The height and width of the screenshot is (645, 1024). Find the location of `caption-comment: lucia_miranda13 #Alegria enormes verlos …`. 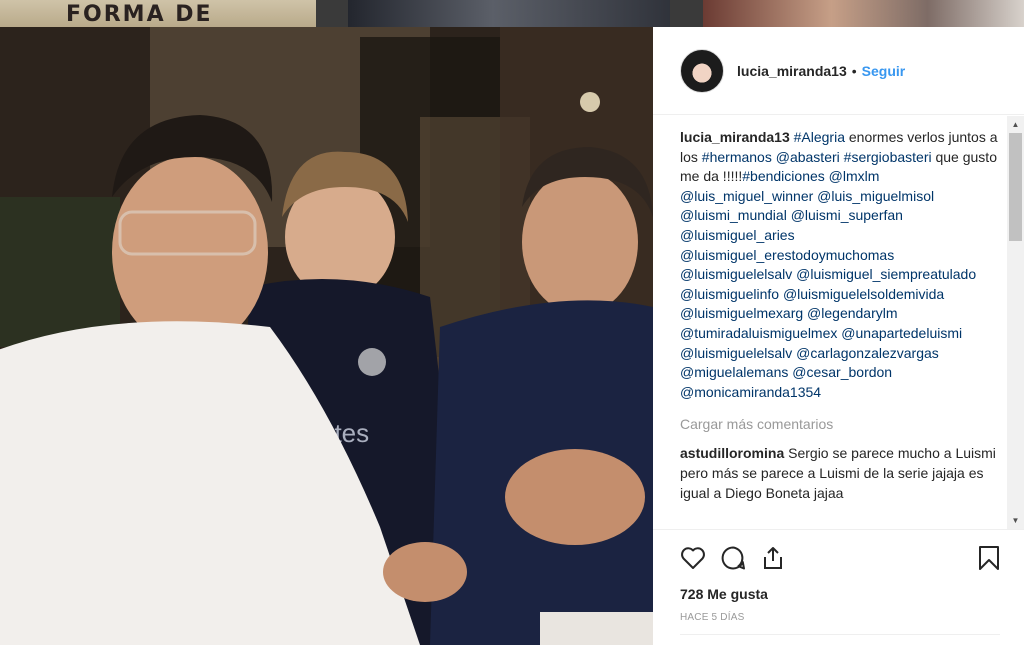

caption-comment: lucia_miranda13 #Alegria enormes verlos … is located at coordinates (840, 265).